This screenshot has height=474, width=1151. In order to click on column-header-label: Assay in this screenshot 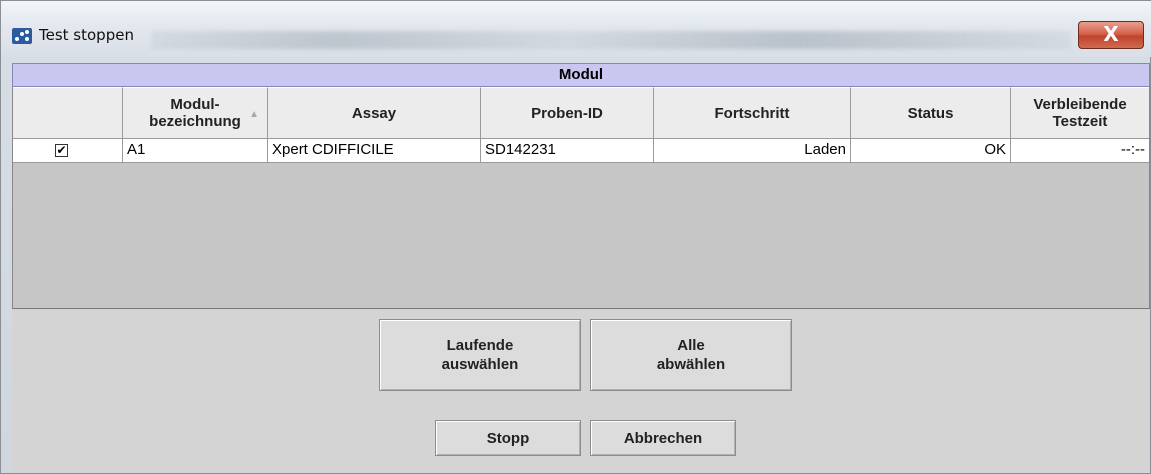, I will do `click(374, 113)`.